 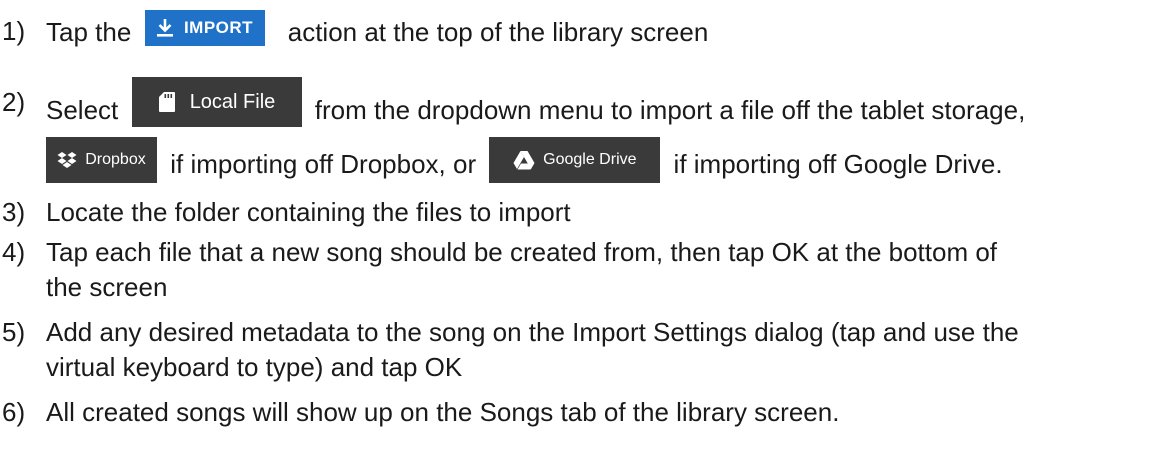 I want to click on dropbox-chip-label: Dropbox, so click(x=115, y=159).